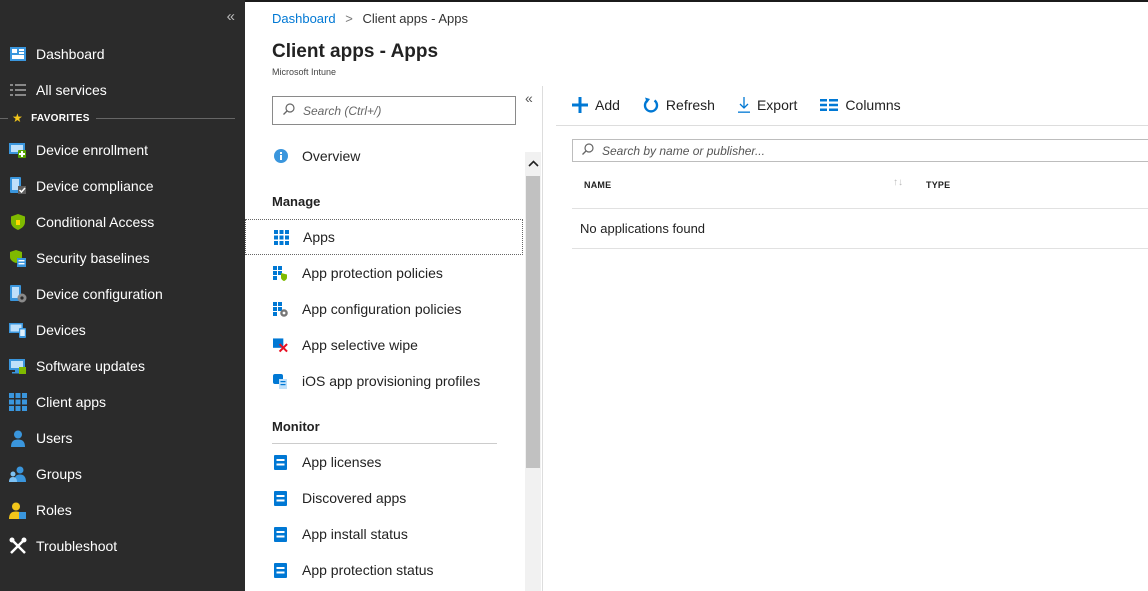 This screenshot has width=1148, height=591. Describe the element at coordinates (90, 366) in the screenshot. I see `nav-item-label: Software updates` at that location.